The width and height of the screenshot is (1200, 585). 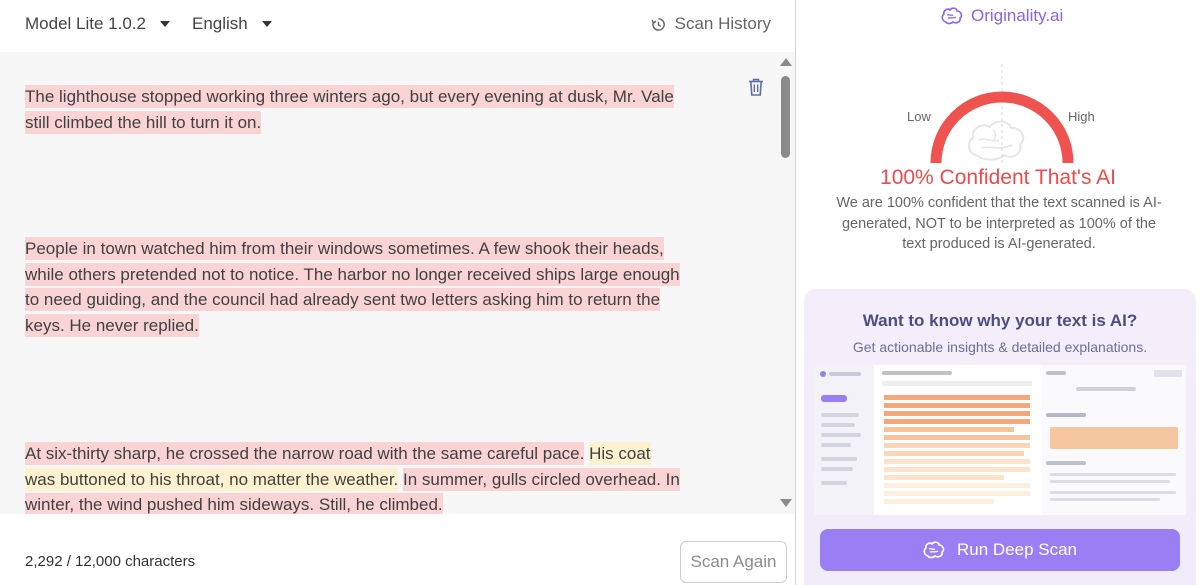 What do you see at coordinates (1000, 320) in the screenshot?
I see `promo-title: Want to know why your text is AI?` at bounding box center [1000, 320].